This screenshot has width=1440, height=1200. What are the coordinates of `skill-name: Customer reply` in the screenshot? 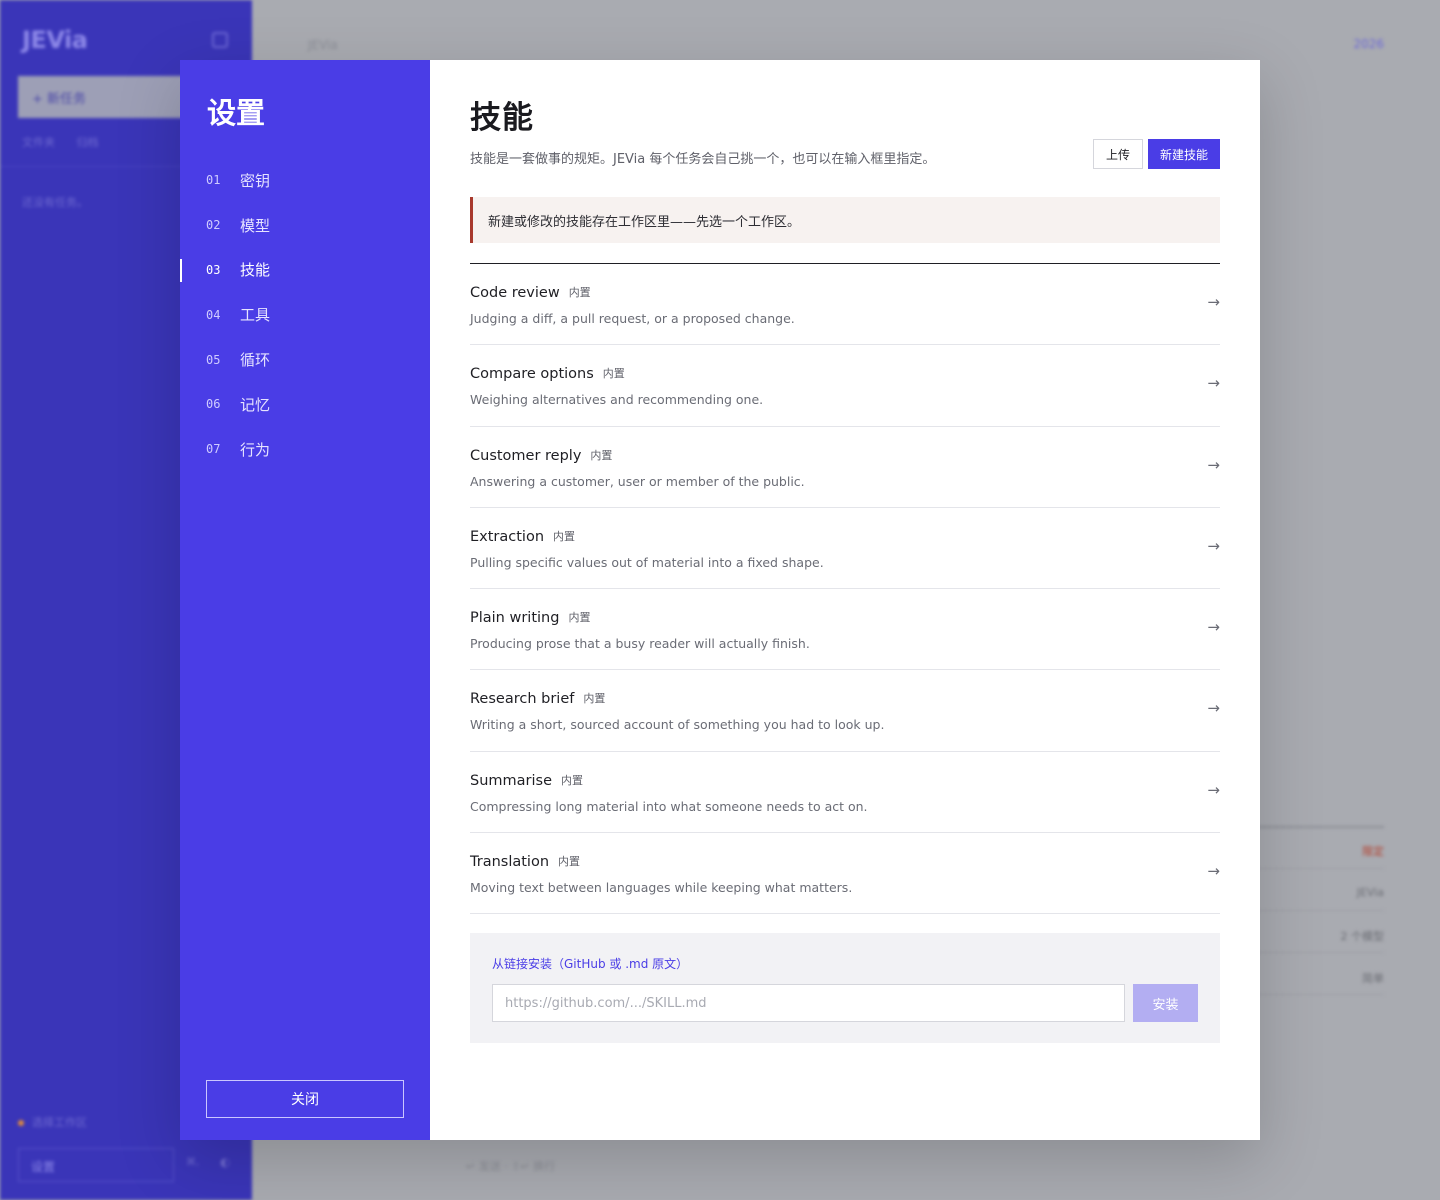 It's located at (526, 455).